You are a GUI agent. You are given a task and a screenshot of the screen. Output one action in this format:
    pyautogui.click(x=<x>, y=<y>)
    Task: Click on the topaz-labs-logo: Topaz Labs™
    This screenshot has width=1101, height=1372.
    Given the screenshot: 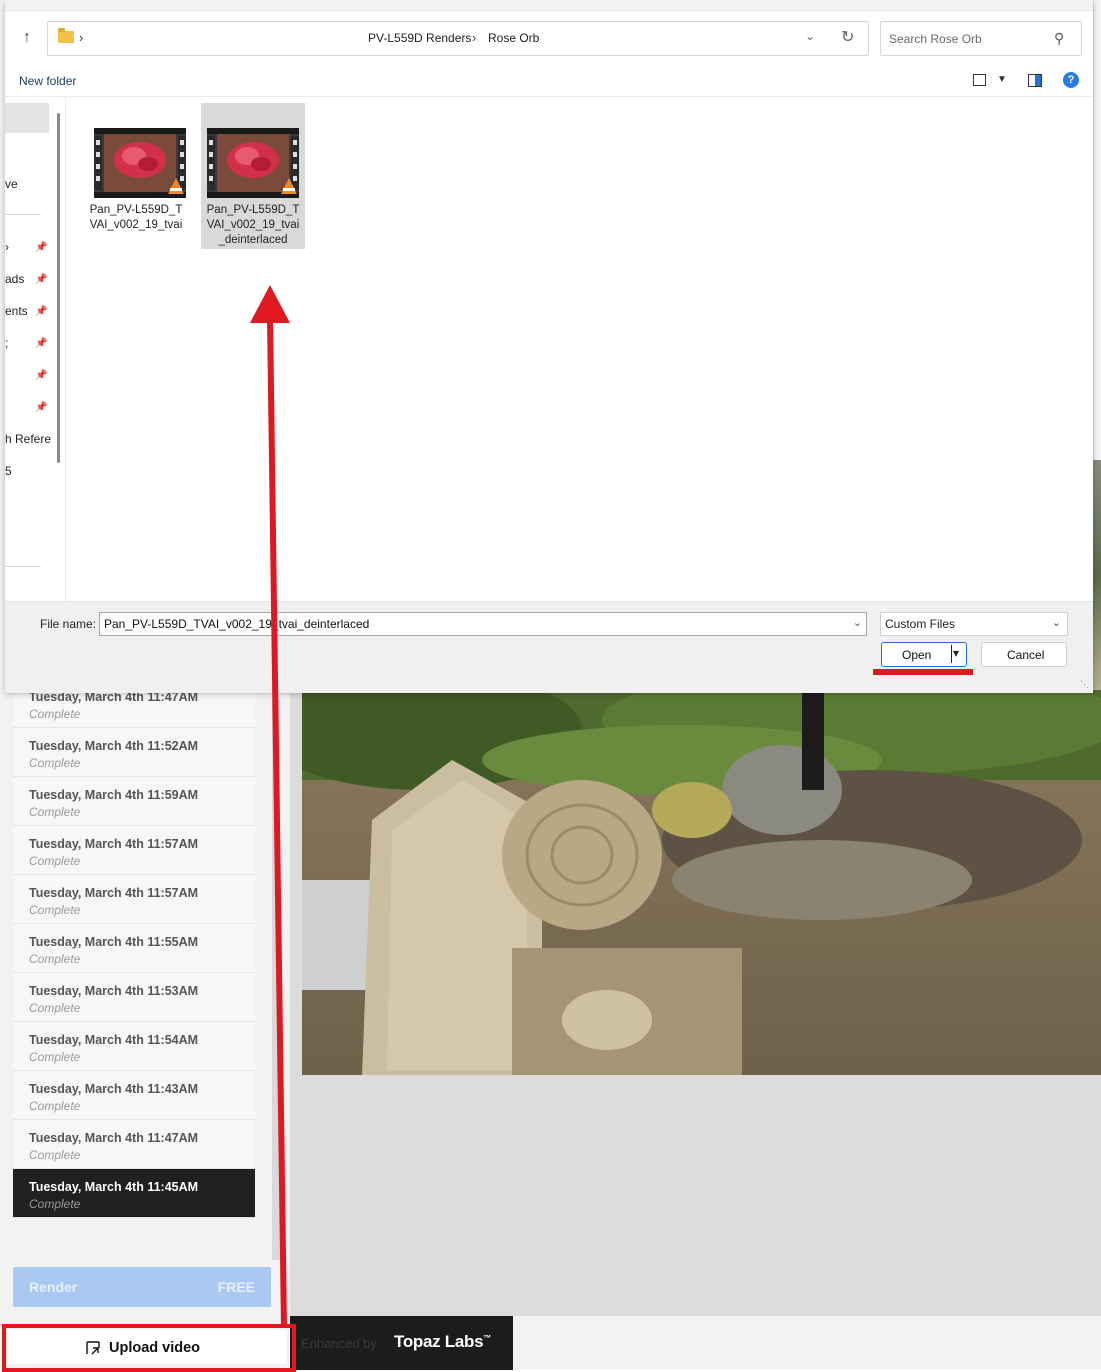 What is the action you would take?
    pyautogui.click(x=442, y=1342)
    